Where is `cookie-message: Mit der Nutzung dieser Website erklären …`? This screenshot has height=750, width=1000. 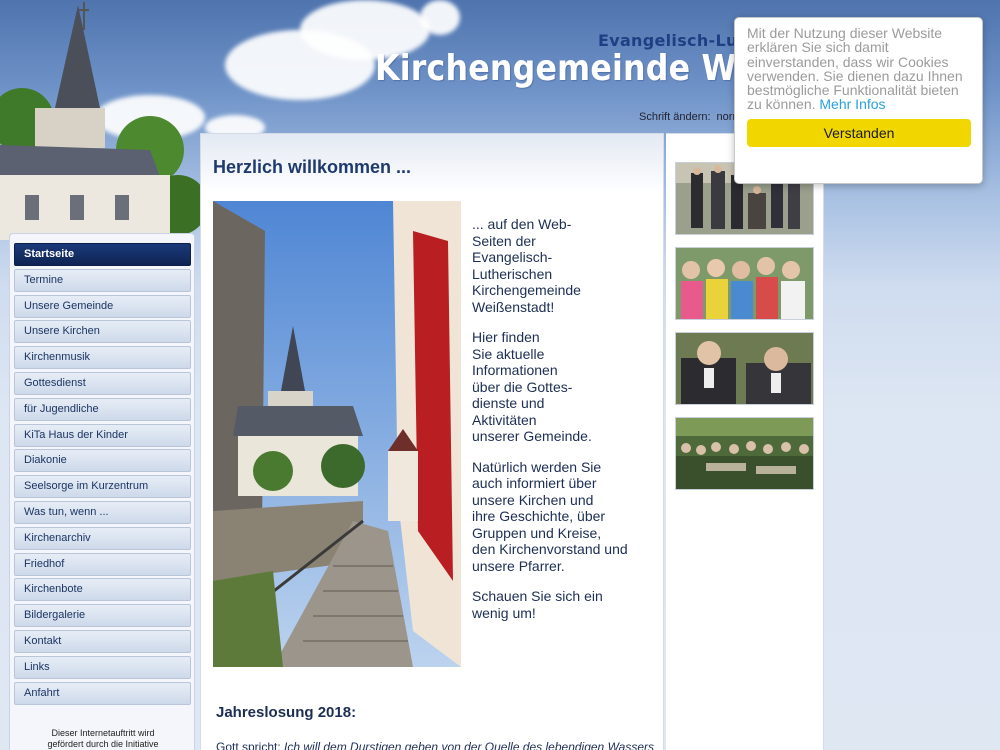 cookie-message: Mit der Nutzung dieser Website erklären … is located at coordinates (858, 69).